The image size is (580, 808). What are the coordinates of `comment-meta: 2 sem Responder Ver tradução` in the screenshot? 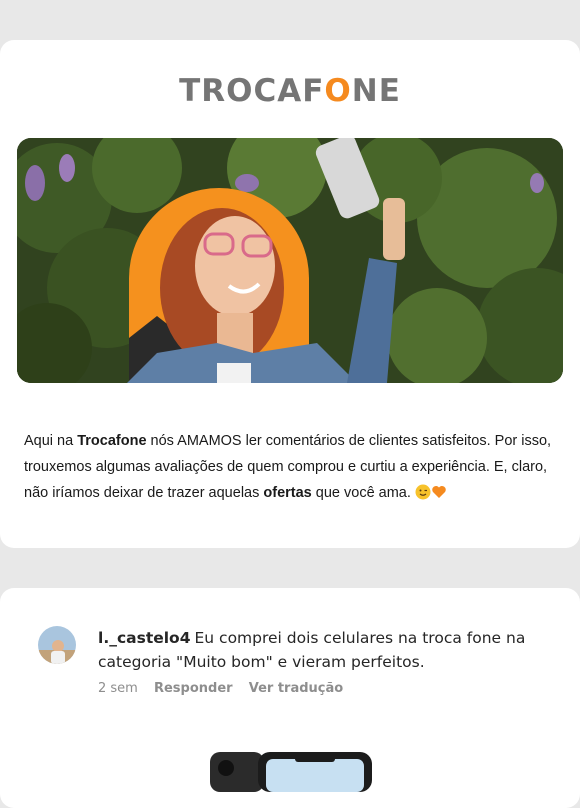 It's located at (226, 688).